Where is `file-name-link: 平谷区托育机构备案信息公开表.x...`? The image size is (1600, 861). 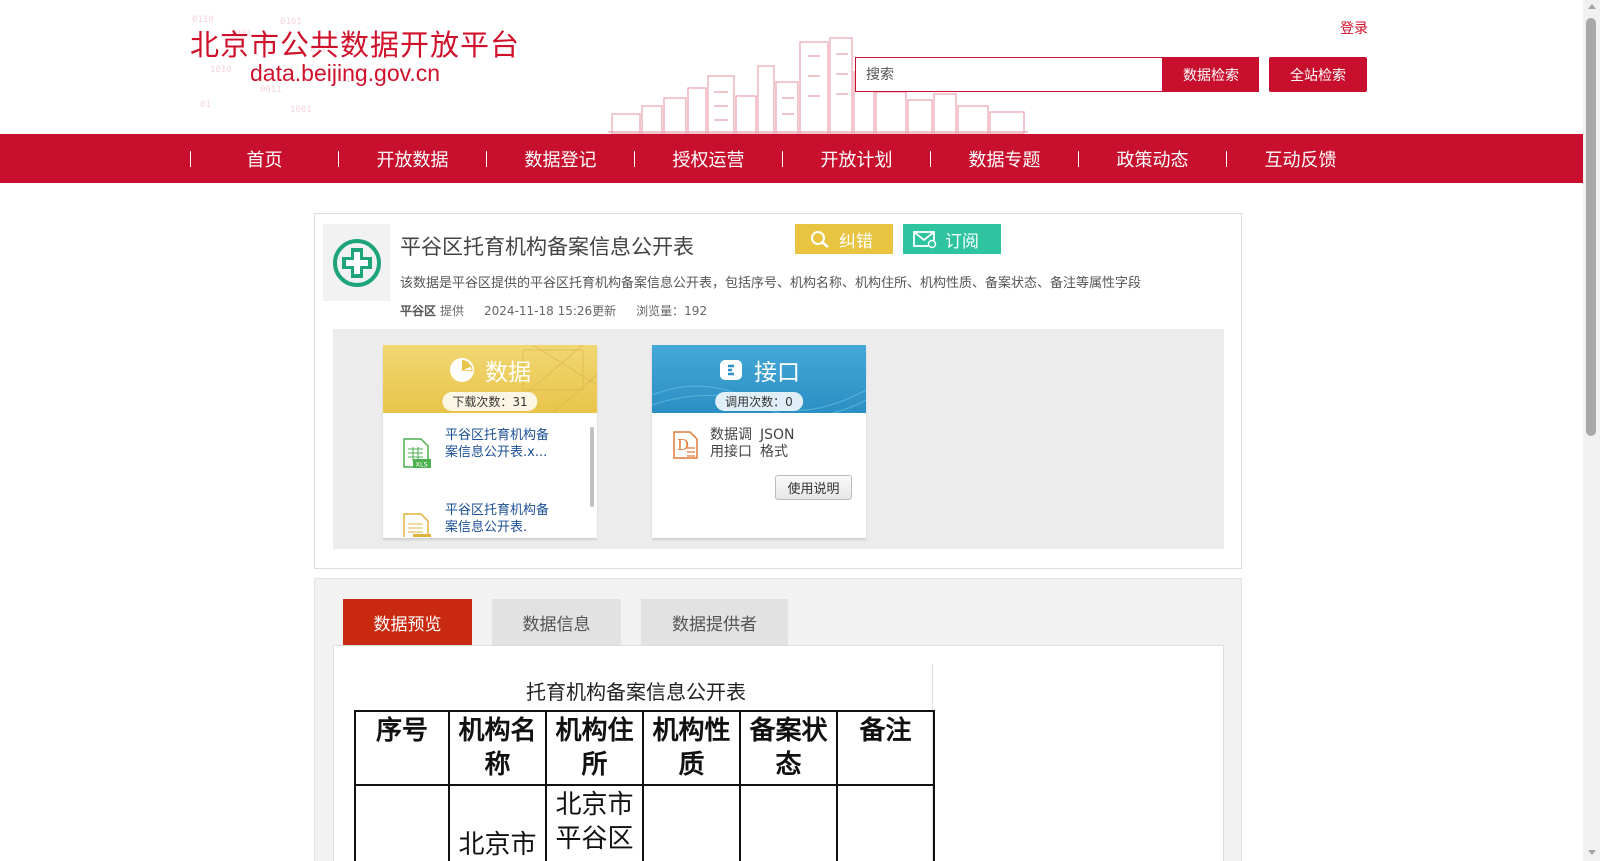 file-name-link: 平谷区托育机构备案信息公开表.x... is located at coordinates (500, 448).